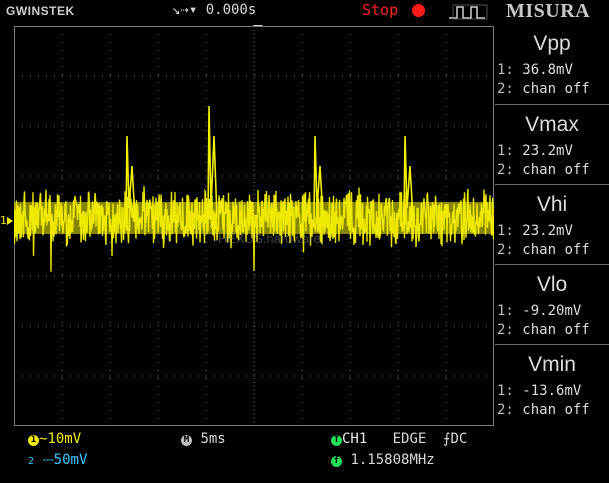 Image resolution: width=609 pixels, height=483 pixels. I want to click on ch2-badge: 2, so click(31, 461).